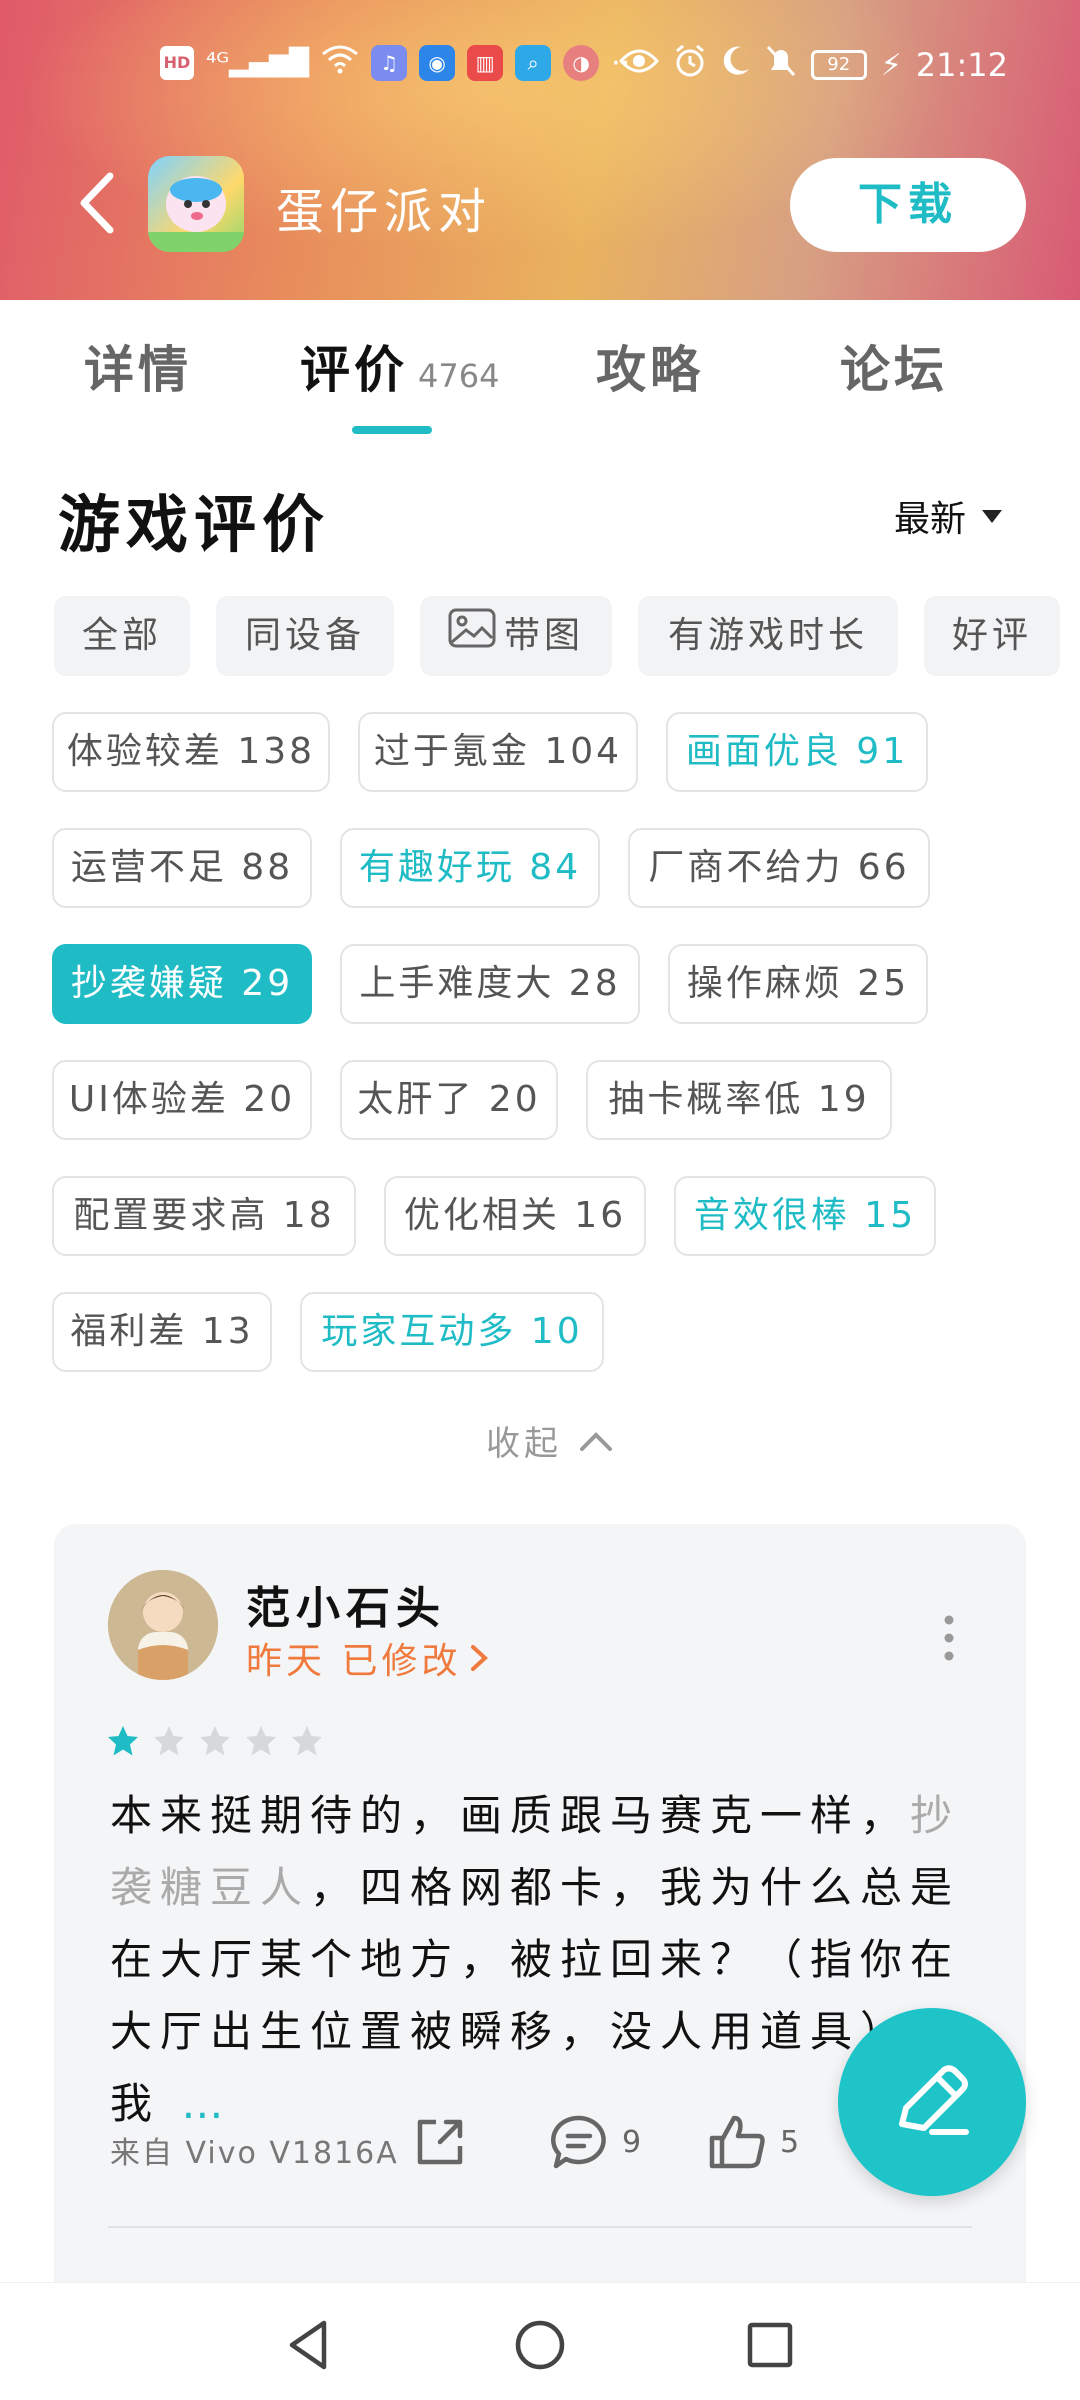 The width and height of the screenshot is (1080, 2400). Describe the element at coordinates (949, 1638) in the screenshot. I see `more-options-button` at that location.